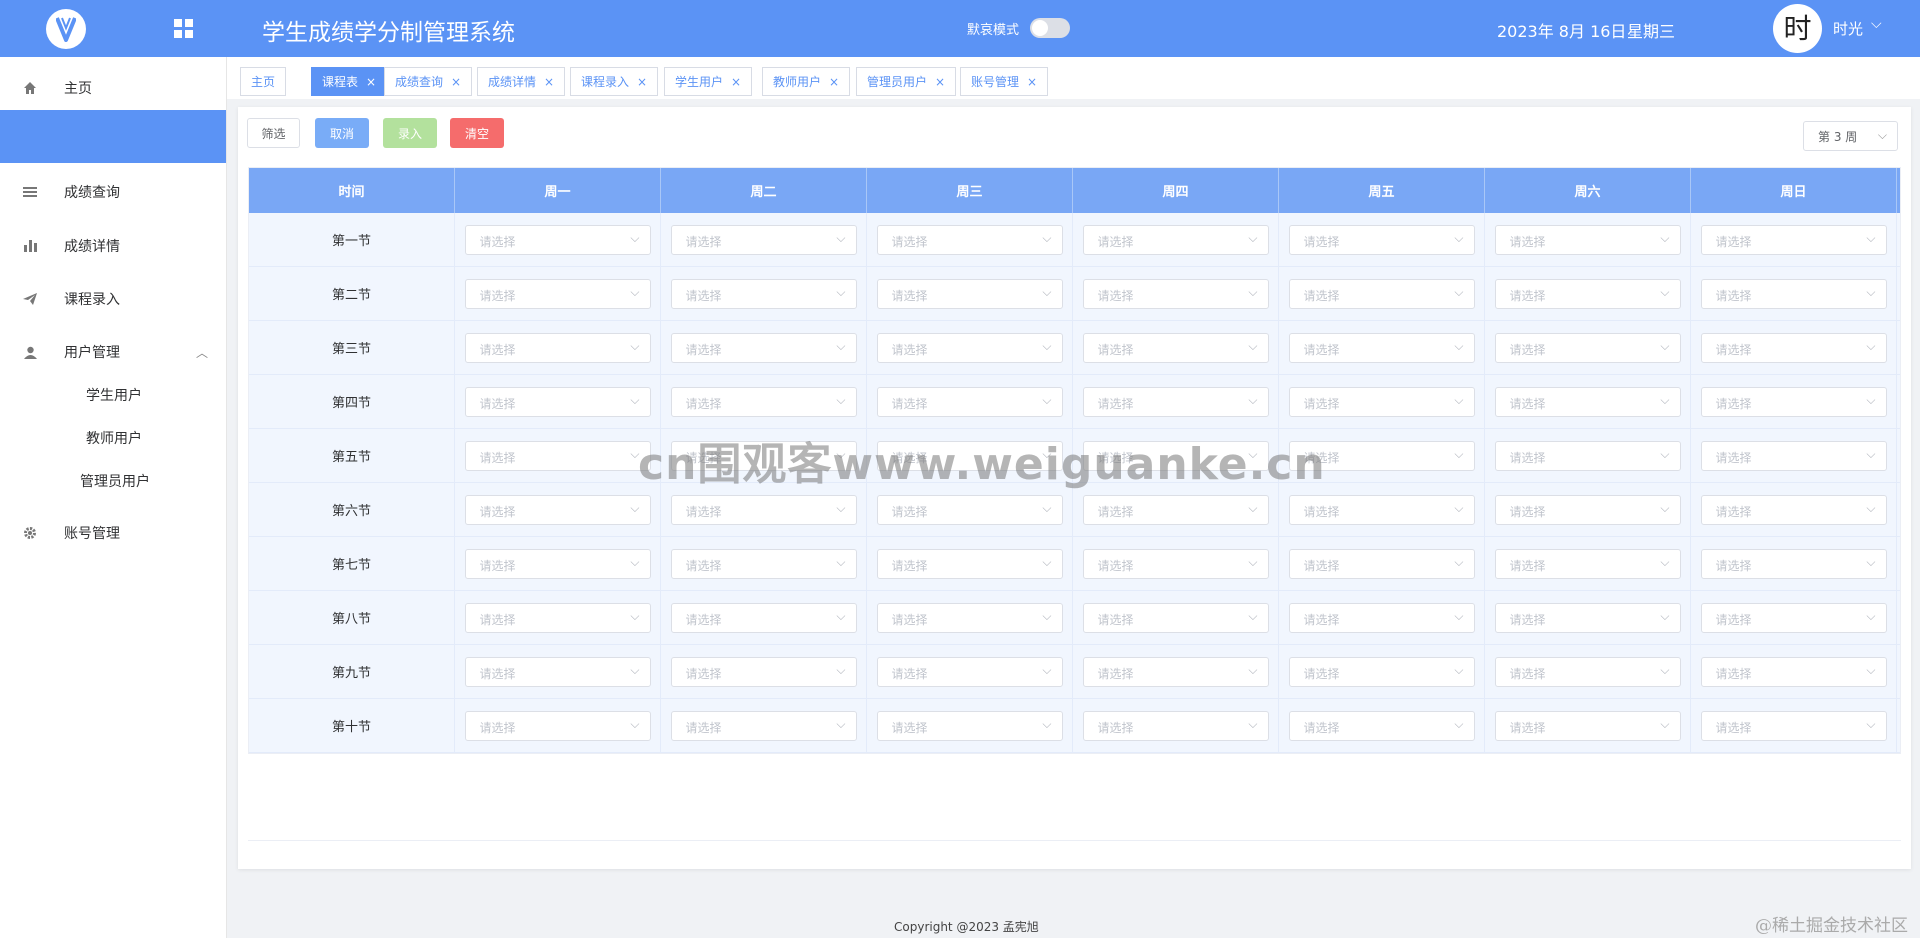 The image size is (1920, 938). I want to click on sidebar-item-account: 账号管理, so click(113, 533).